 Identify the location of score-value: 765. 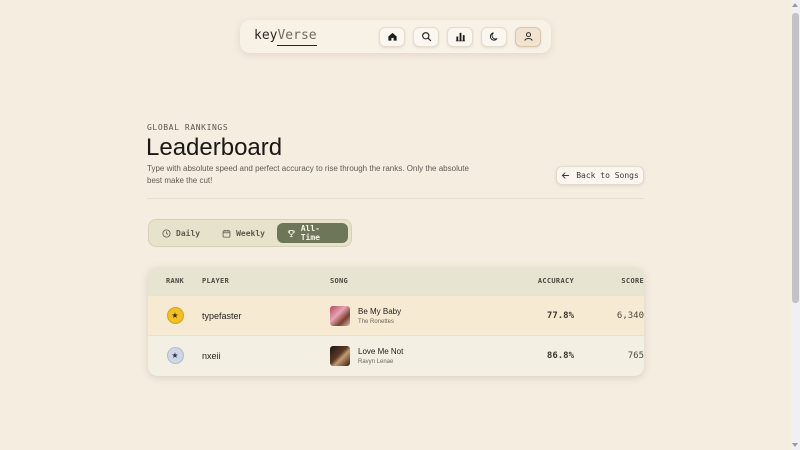
(635, 355).